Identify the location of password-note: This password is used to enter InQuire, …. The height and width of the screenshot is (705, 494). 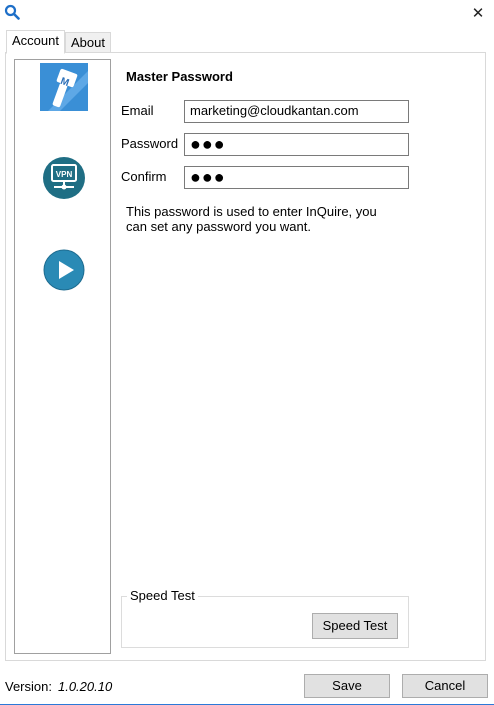
(251, 219).